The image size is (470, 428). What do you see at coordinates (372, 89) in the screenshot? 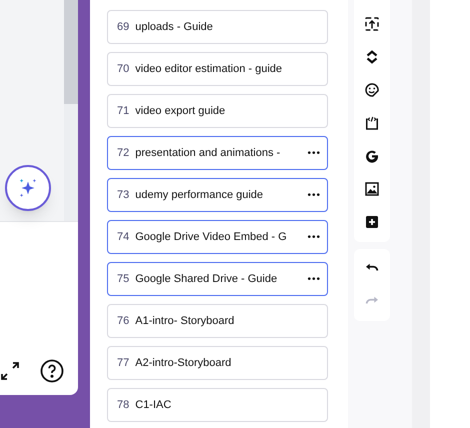
I see `sticker-icon` at bounding box center [372, 89].